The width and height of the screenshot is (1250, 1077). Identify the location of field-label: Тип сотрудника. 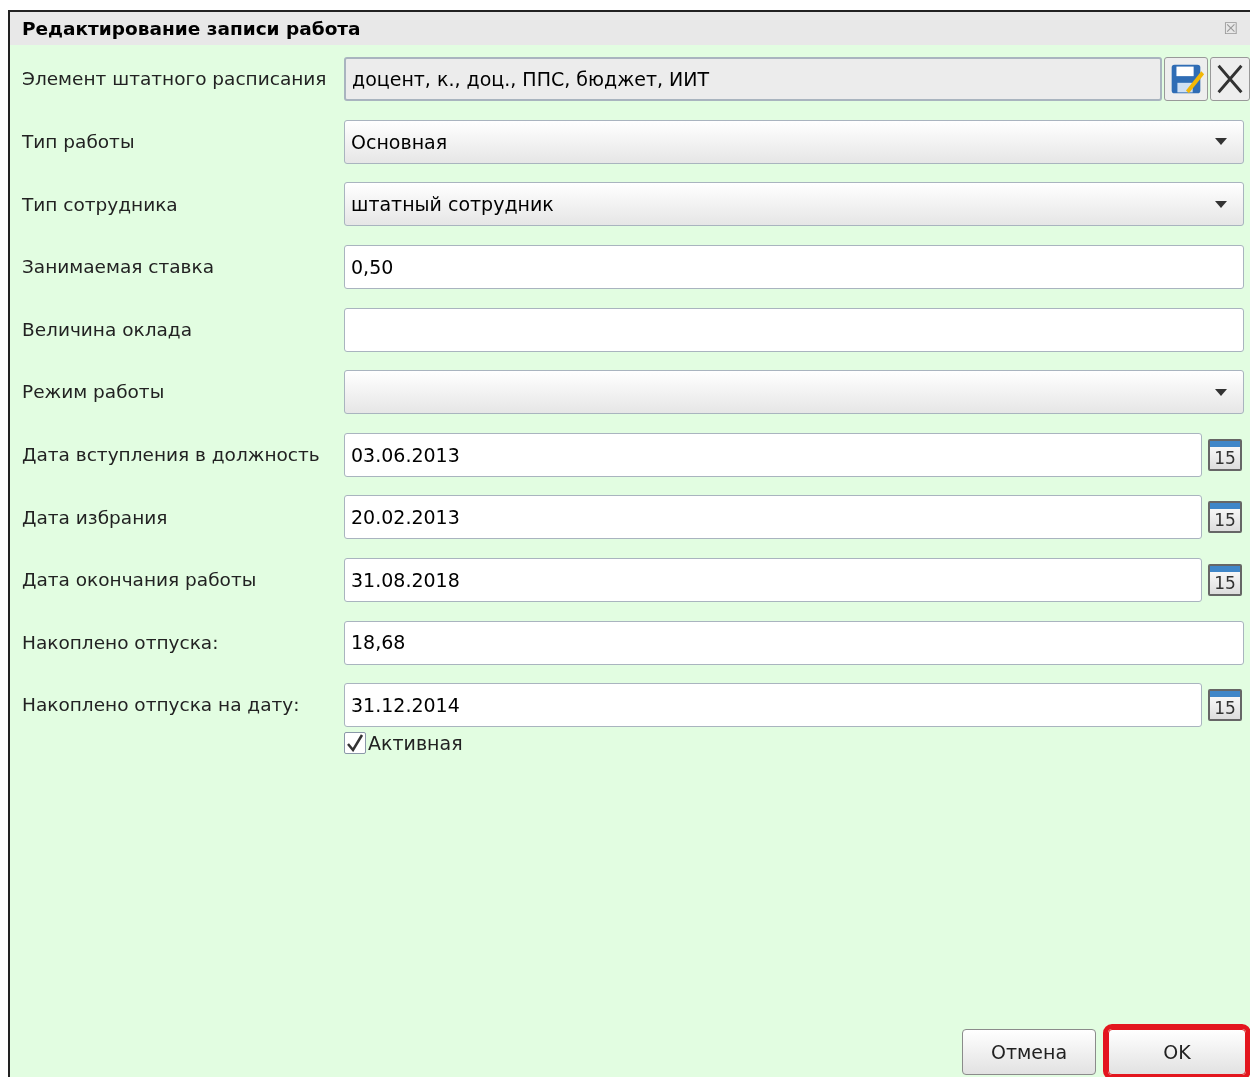
(100, 204).